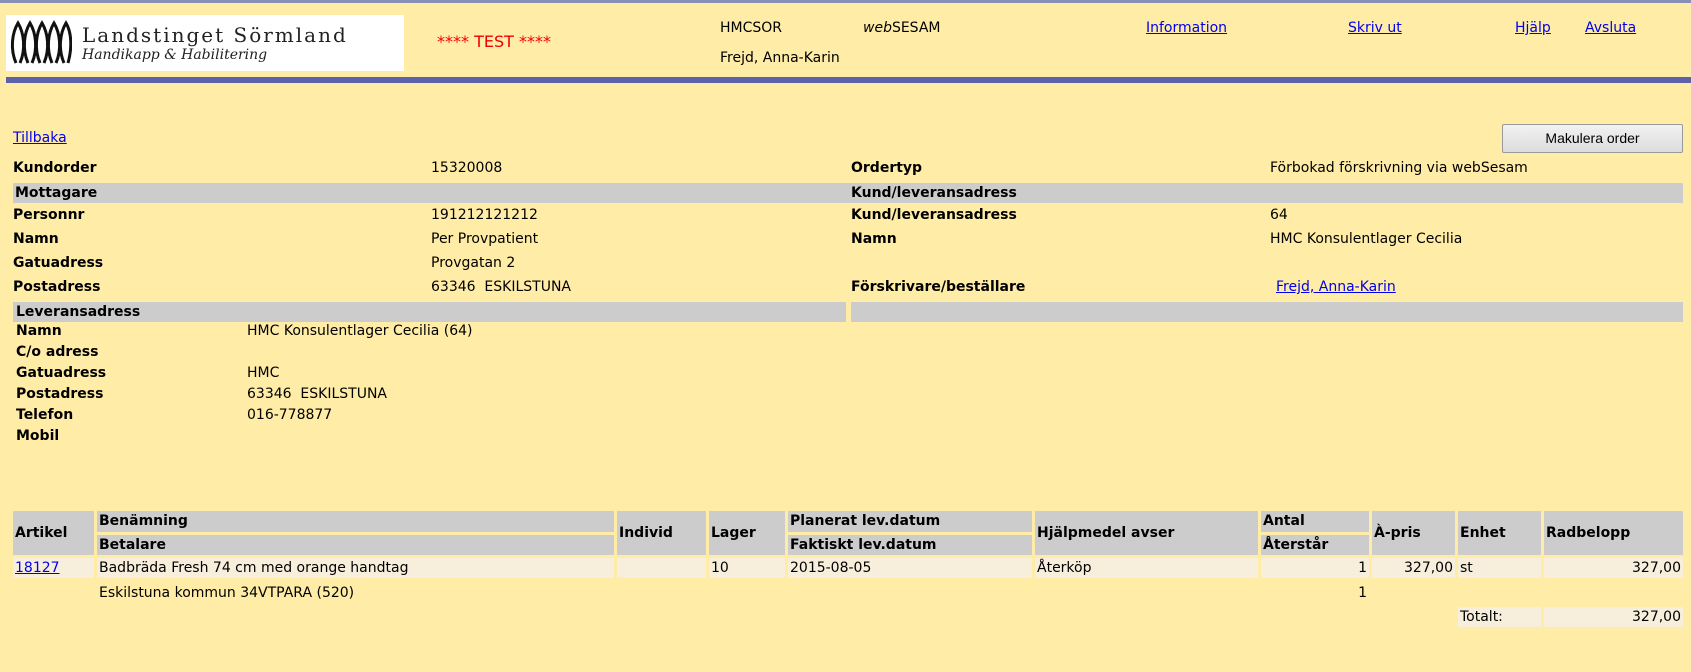  What do you see at coordinates (1264, 193) in the screenshot?
I see `kund-band: Kund/leveransadress` at bounding box center [1264, 193].